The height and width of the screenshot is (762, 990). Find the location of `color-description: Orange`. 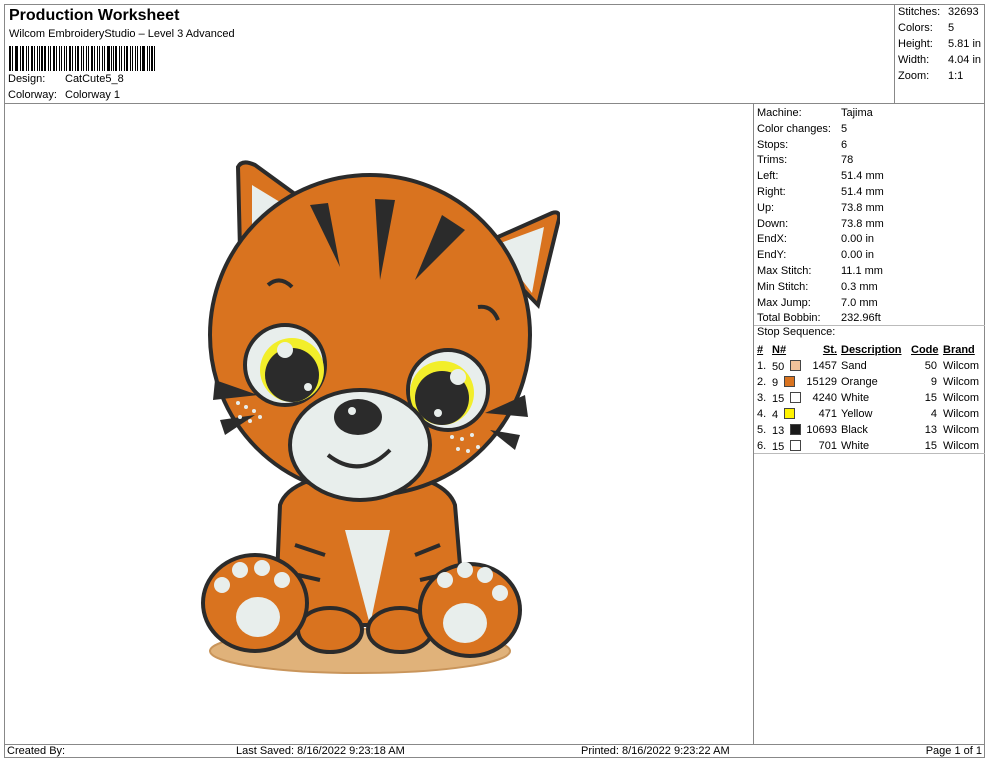

color-description: Orange is located at coordinates (859, 382).